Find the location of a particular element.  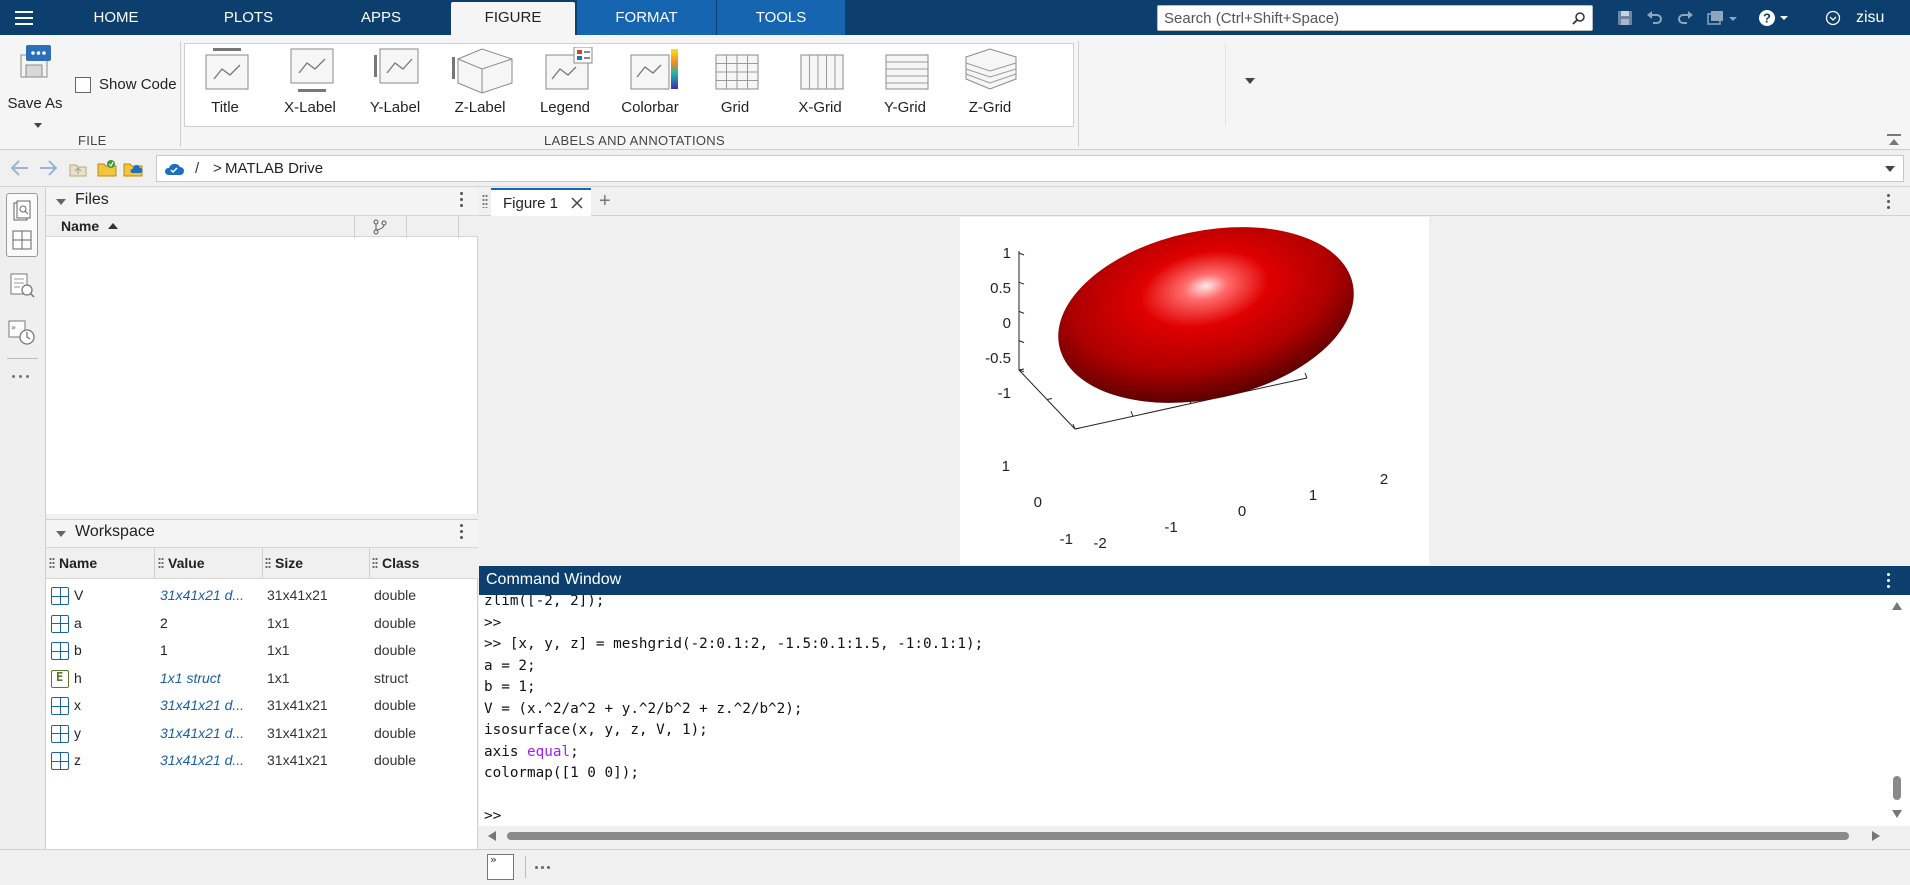

var-value: 2 is located at coordinates (210, 623).